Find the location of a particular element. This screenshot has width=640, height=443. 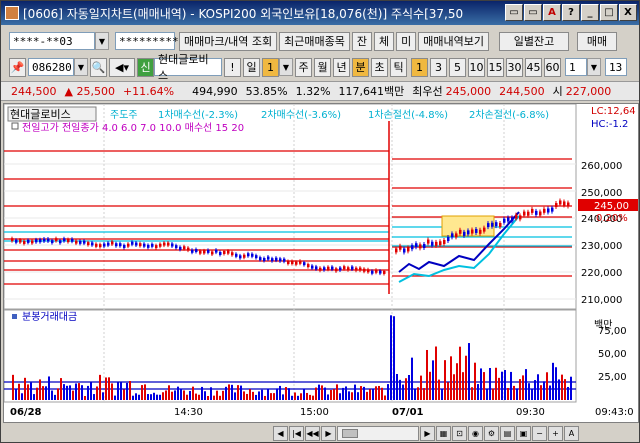

restore-icon: ▭ is located at coordinates (514, 12).